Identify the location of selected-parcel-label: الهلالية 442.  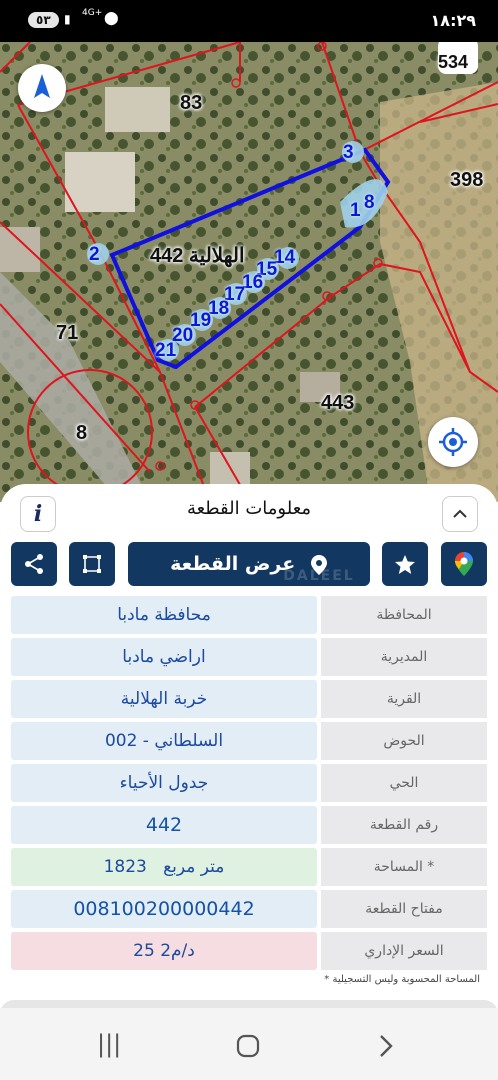
(197, 256).